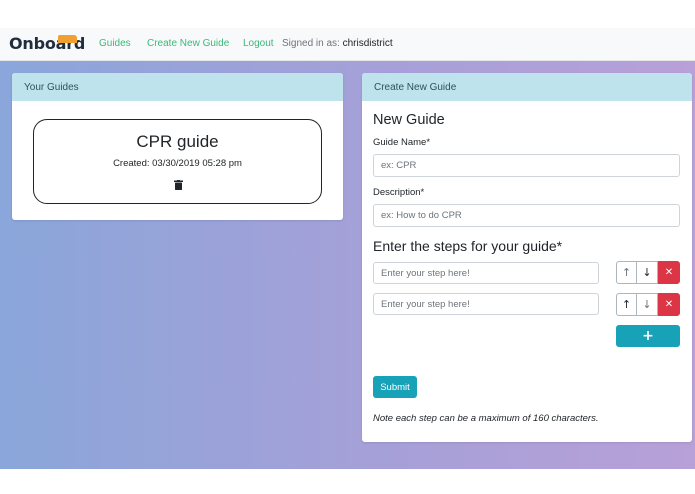 The image size is (695, 494). I want to click on description-label: Description*, so click(399, 192).